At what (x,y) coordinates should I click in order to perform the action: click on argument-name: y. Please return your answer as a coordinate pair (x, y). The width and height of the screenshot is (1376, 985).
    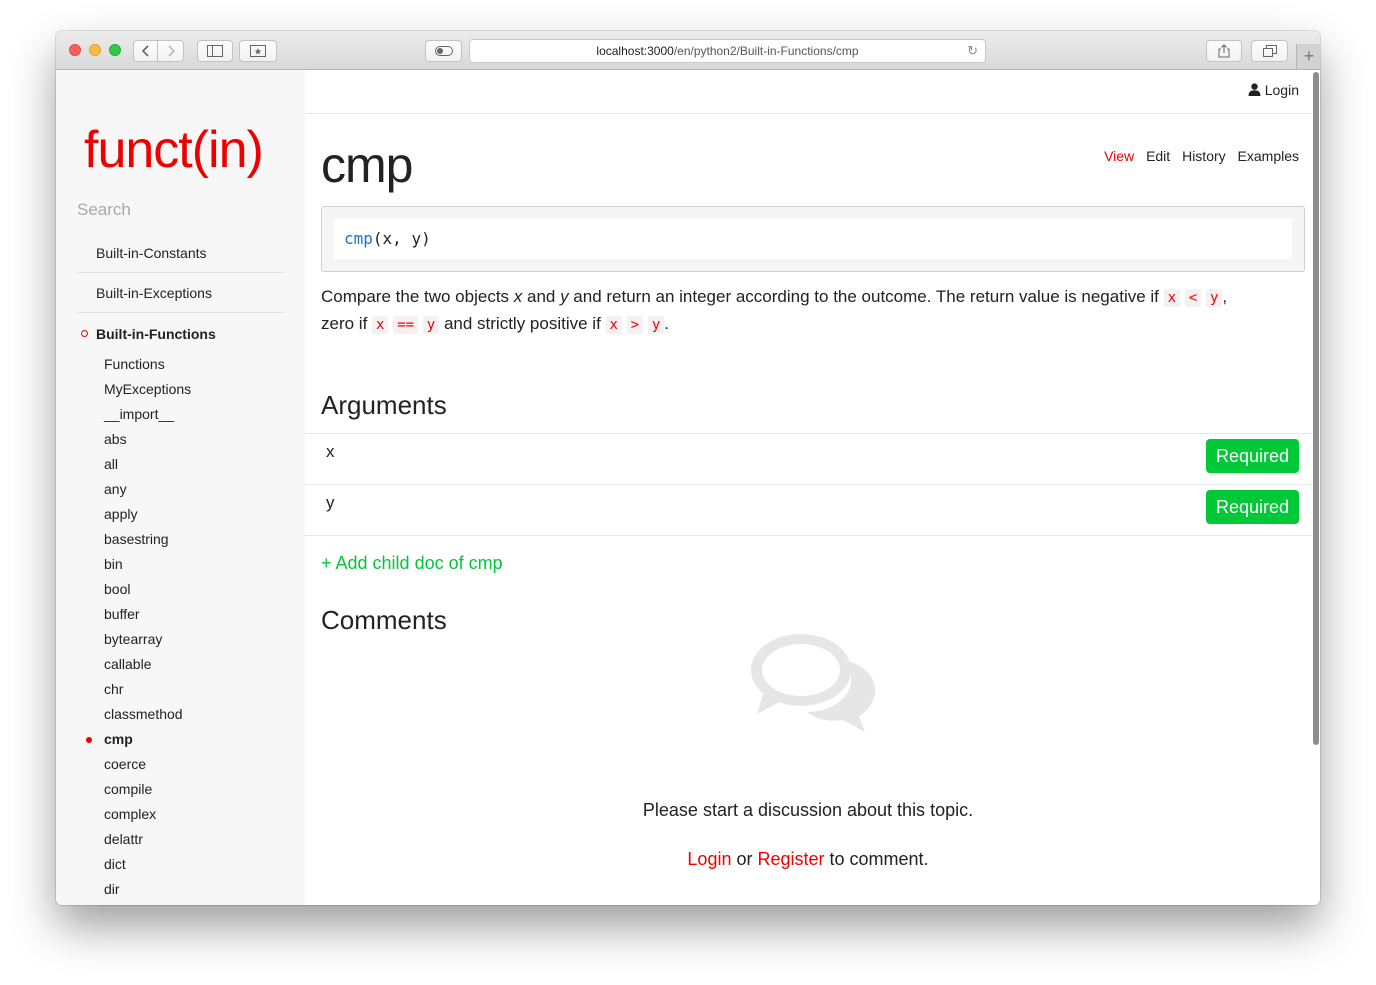
    Looking at the image, I should click on (330, 502).